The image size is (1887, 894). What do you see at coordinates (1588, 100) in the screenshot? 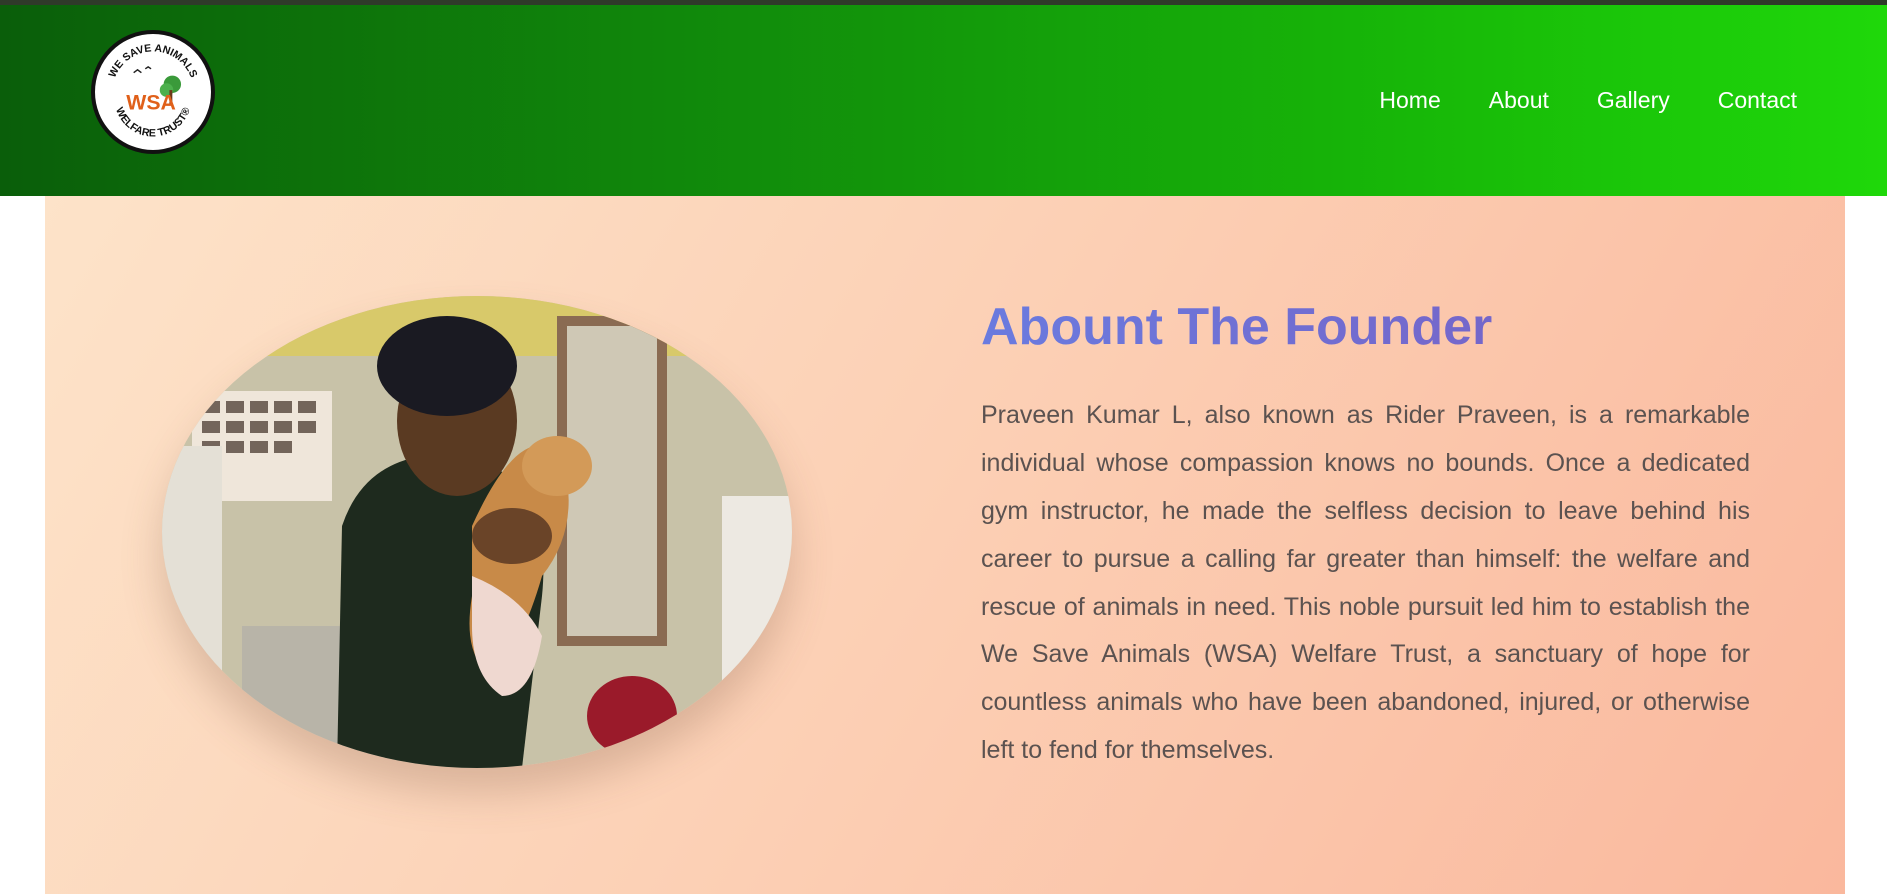
I see `main-nav: Home About Gallery Contact` at bounding box center [1588, 100].